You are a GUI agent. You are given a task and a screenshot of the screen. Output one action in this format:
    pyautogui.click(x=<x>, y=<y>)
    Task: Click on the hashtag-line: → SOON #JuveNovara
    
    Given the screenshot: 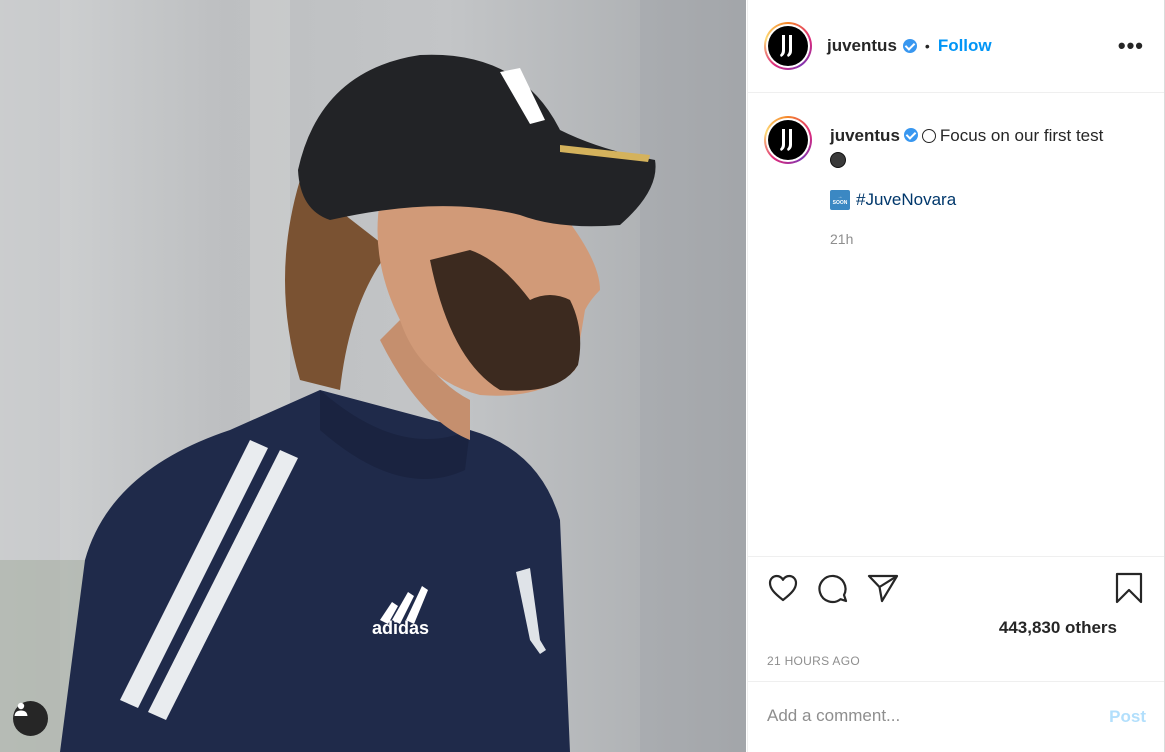 What is the action you would take?
    pyautogui.click(x=893, y=200)
    